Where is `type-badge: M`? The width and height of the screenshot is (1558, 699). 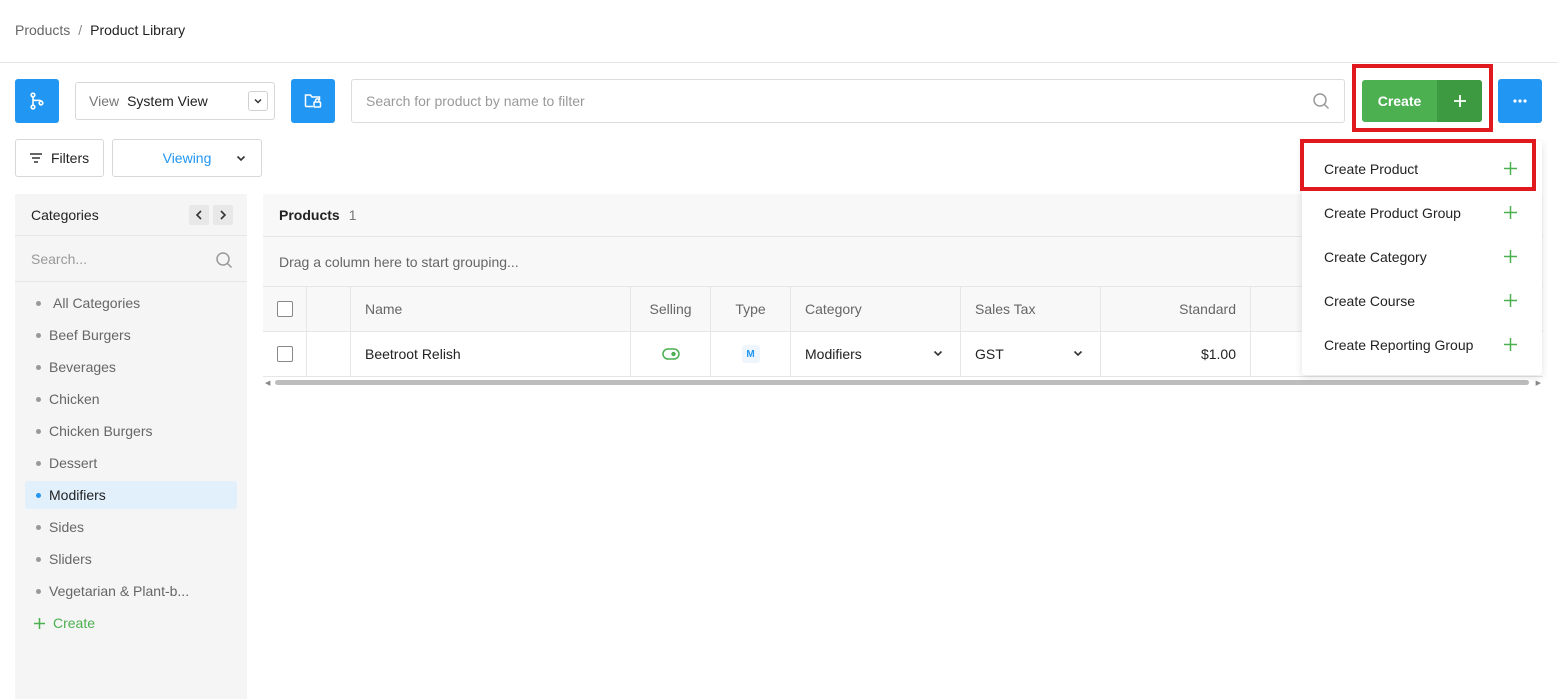
type-badge: M is located at coordinates (750, 354).